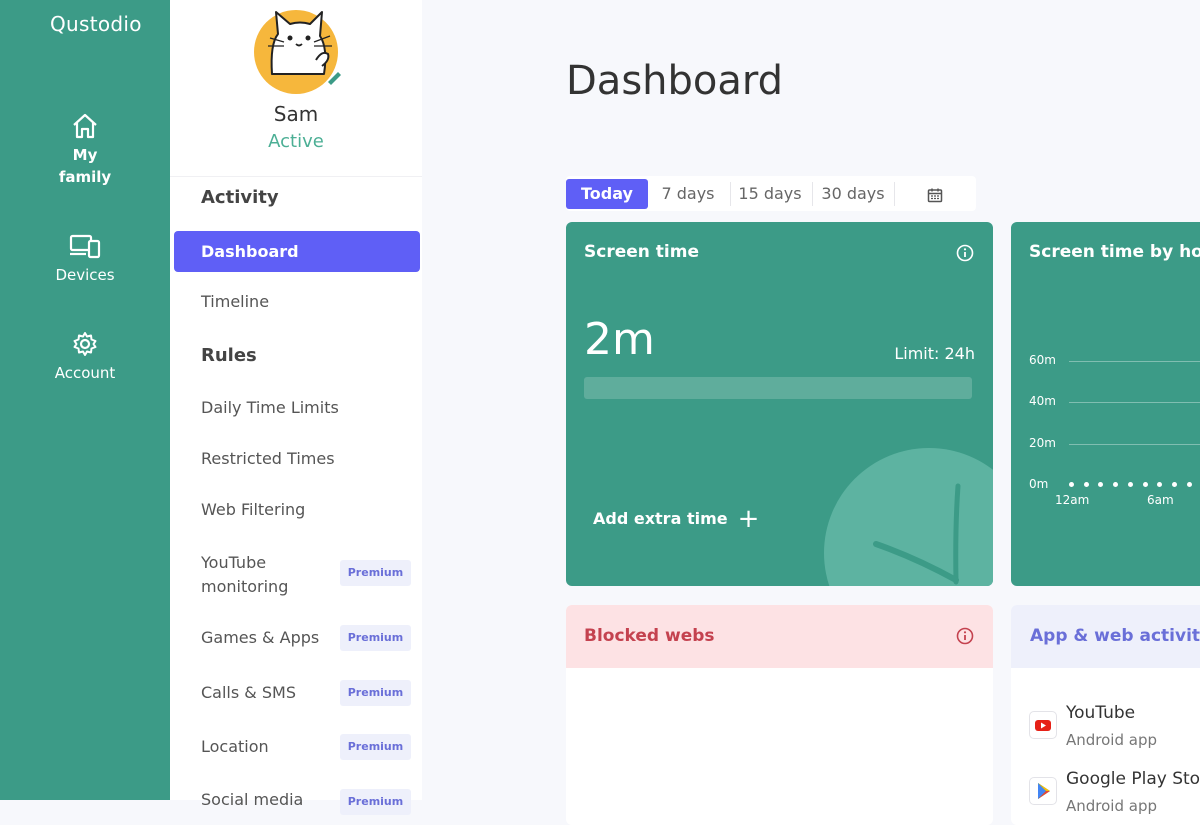  I want to click on profile-status: Active, so click(296, 141).